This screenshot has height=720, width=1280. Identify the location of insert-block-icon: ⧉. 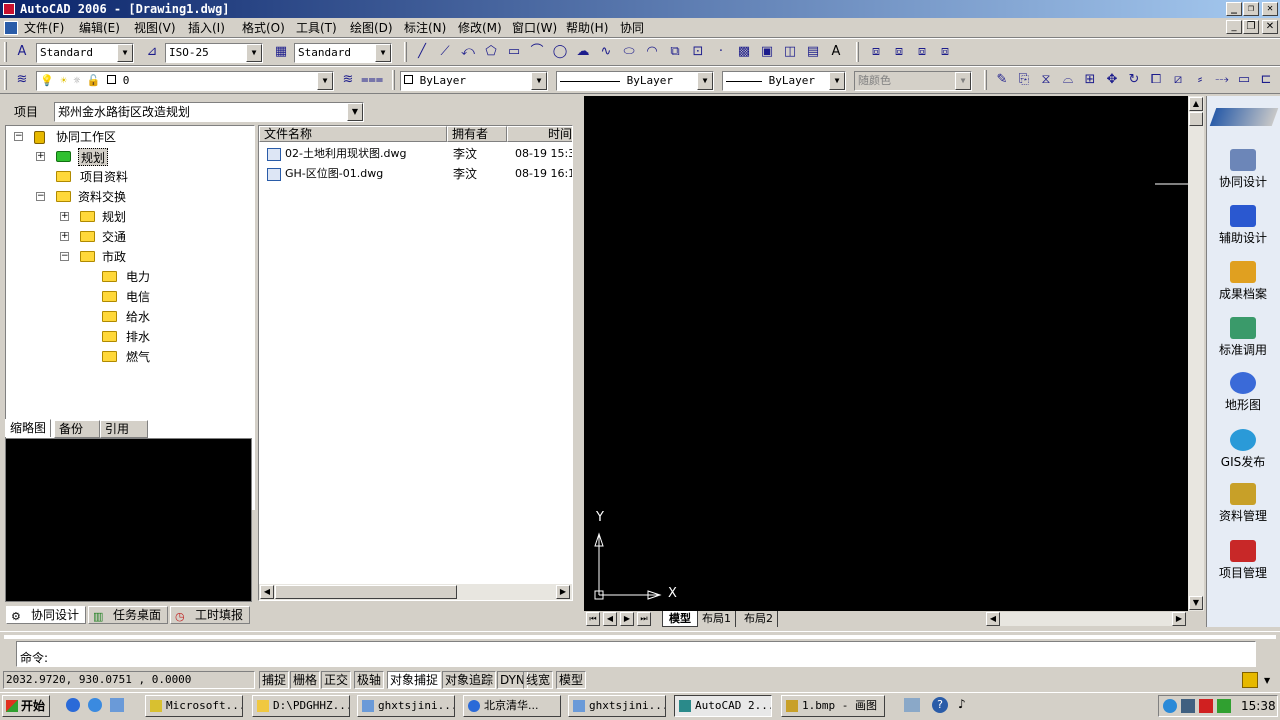
(675, 52).